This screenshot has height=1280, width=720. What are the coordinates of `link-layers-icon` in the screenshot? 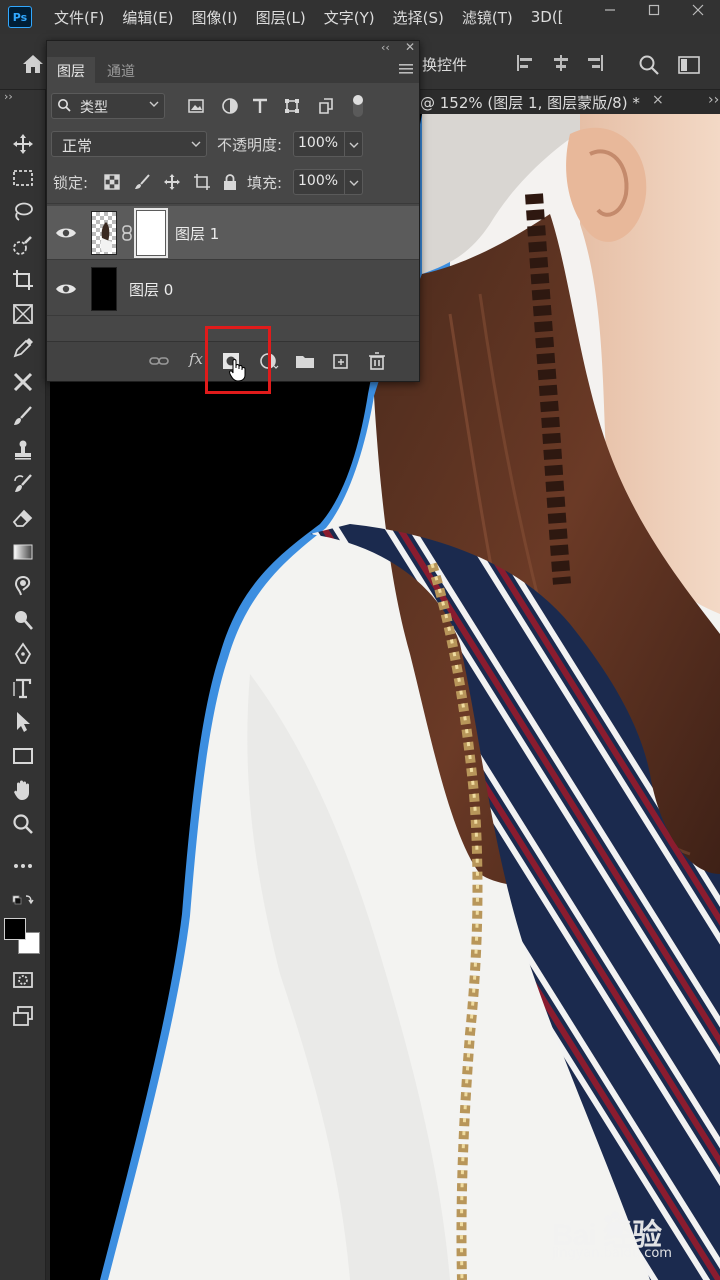 It's located at (159, 361).